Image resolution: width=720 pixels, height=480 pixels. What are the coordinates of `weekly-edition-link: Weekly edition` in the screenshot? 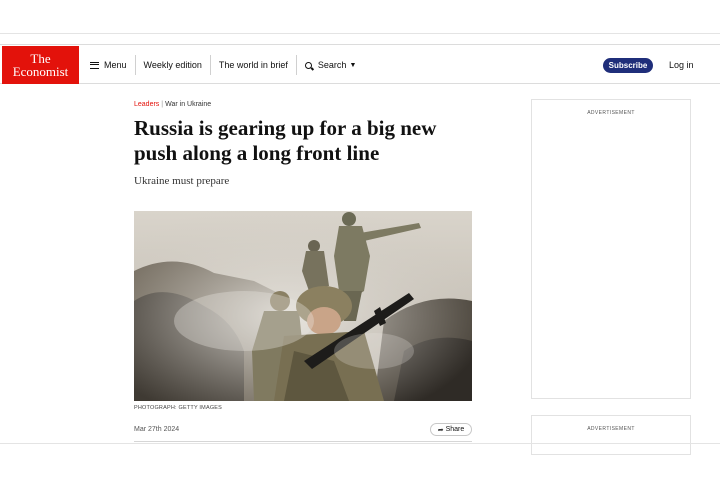 It's located at (173, 65).